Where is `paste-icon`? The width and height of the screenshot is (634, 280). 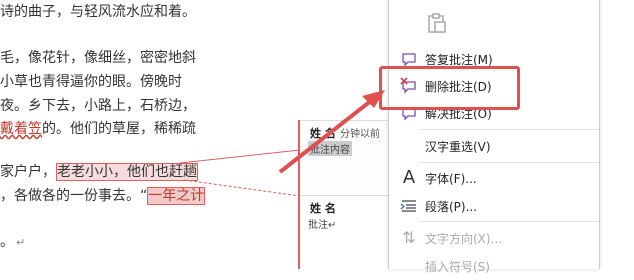 paste-icon is located at coordinates (436, 23).